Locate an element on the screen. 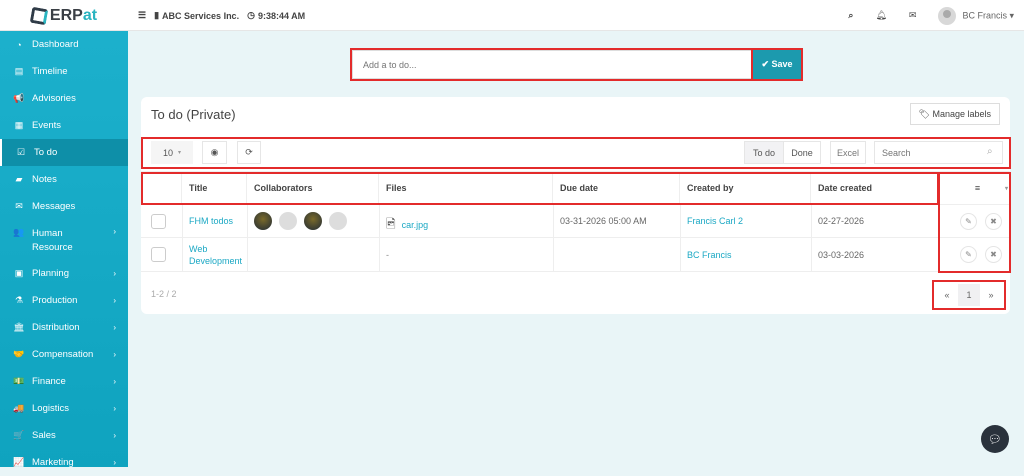 Image resolution: width=1024 pixels, height=476 pixels. page-1-button: 1 is located at coordinates (969, 295).